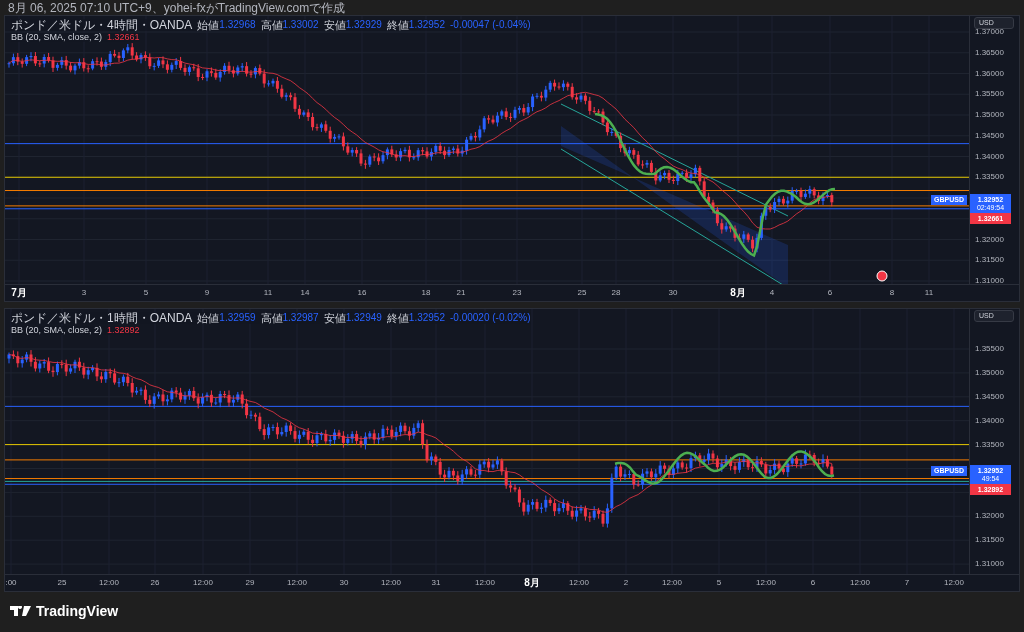 The width and height of the screenshot is (1024, 632). What do you see at coordinates (461, 293) in the screenshot?
I see `time-label: 21` at bounding box center [461, 293].